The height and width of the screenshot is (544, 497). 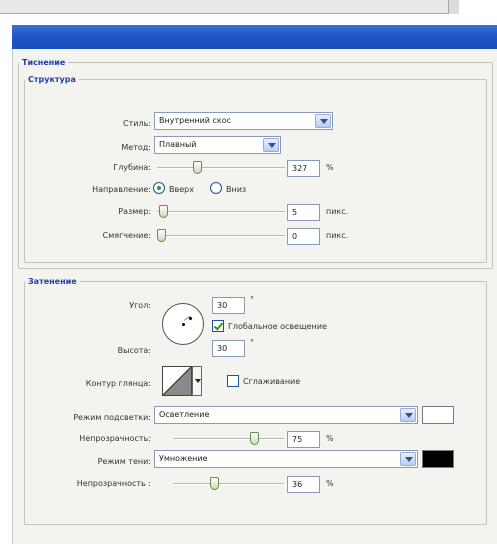 What do you see at coordinates (453, 7) in the screenshot?
I see `window-button` at bounding box center [453, 7].